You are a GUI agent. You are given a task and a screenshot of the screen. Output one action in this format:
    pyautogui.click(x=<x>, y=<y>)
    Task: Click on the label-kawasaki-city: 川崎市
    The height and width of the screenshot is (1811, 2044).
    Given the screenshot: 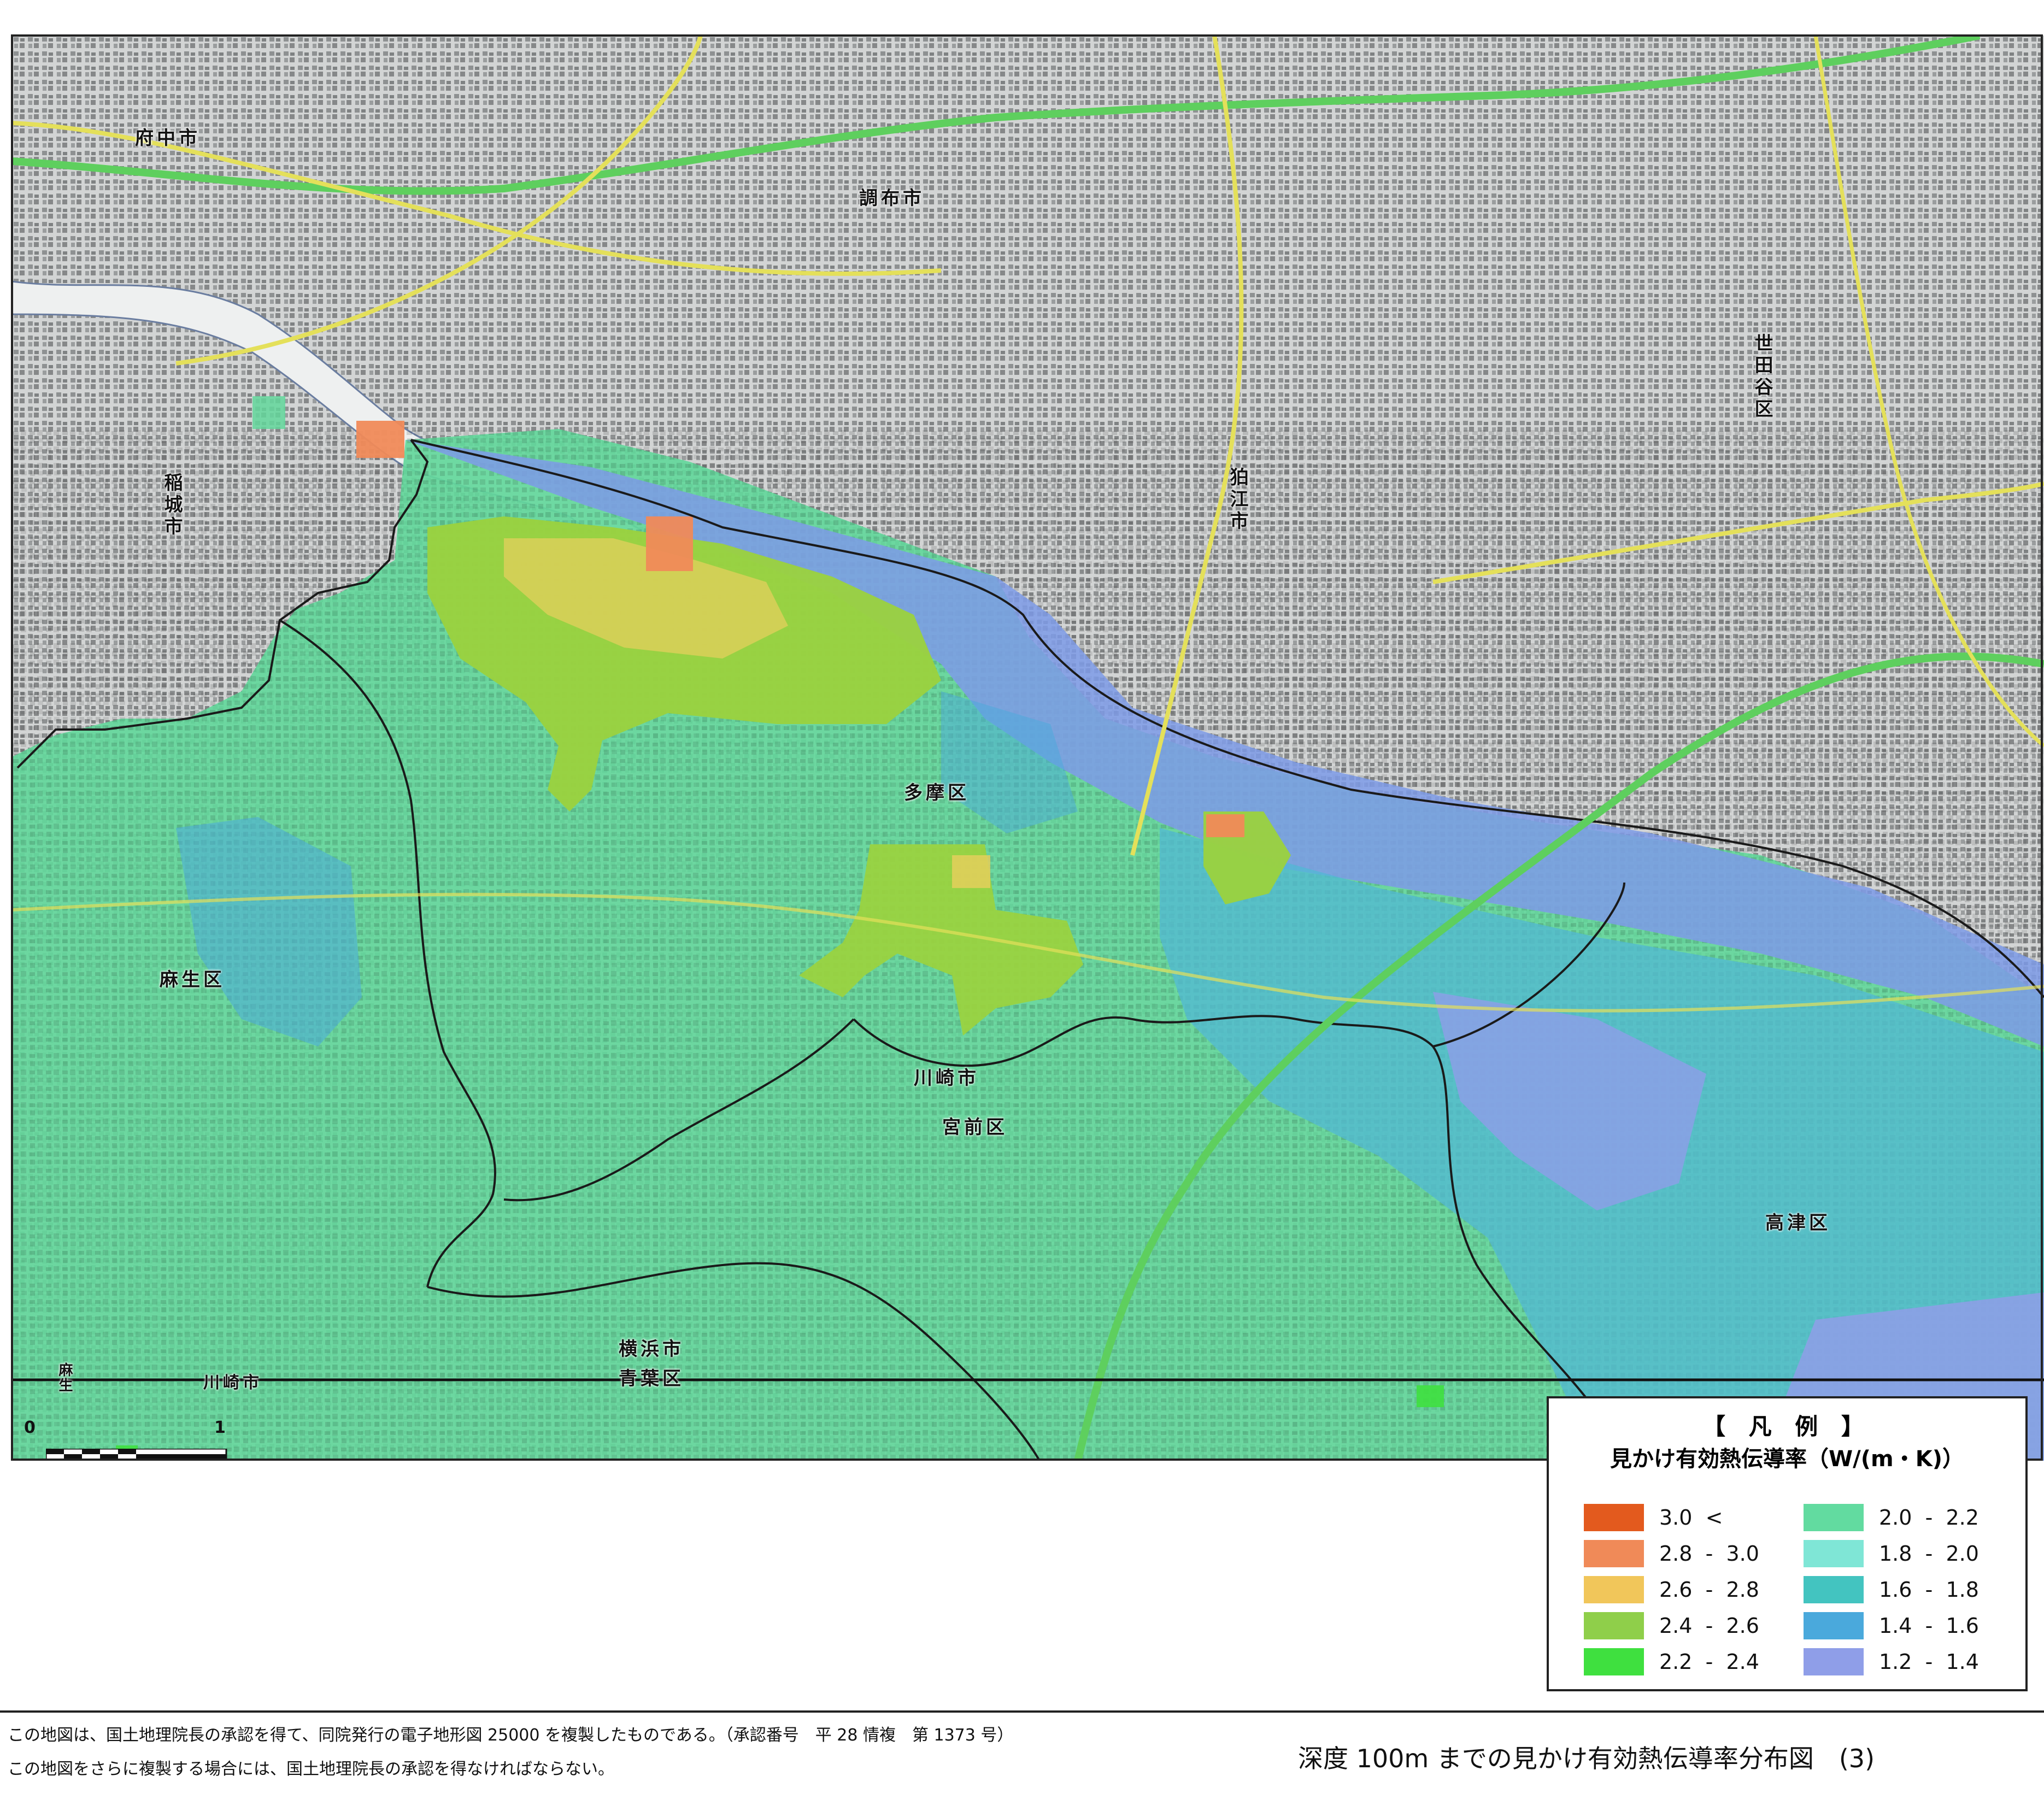 What is the action you would take?
    pyautogui.click(x=946, y=1078)
    